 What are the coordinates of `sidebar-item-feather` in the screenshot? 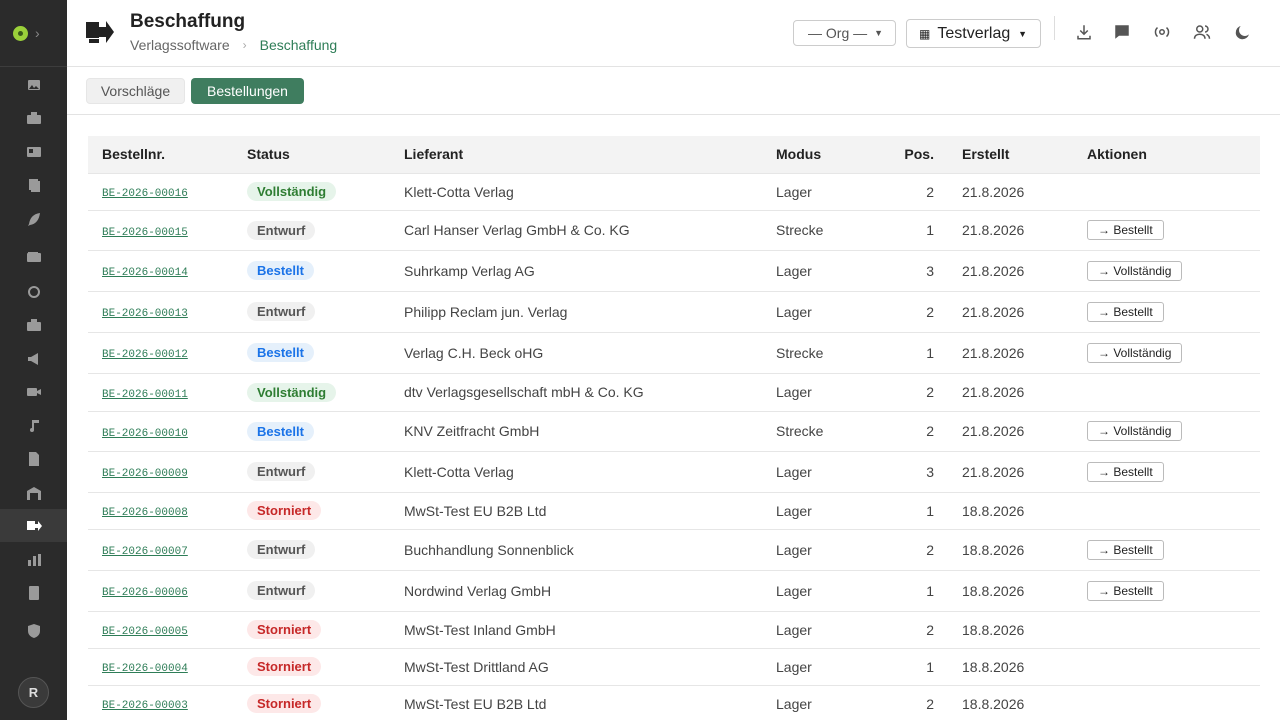 It's located at (33, 218).